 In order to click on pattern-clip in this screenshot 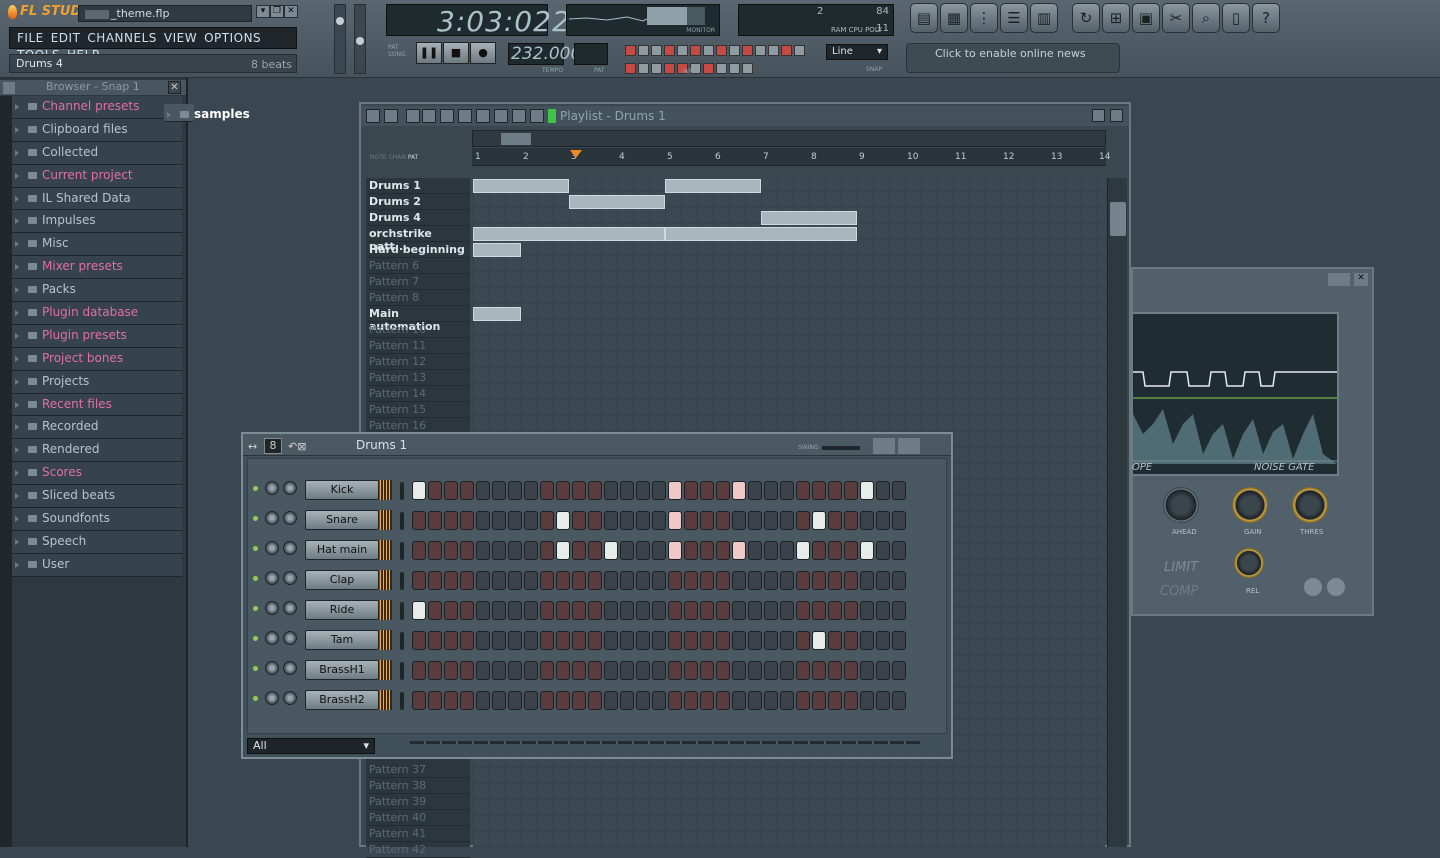, I will do `click(761, 234)`.